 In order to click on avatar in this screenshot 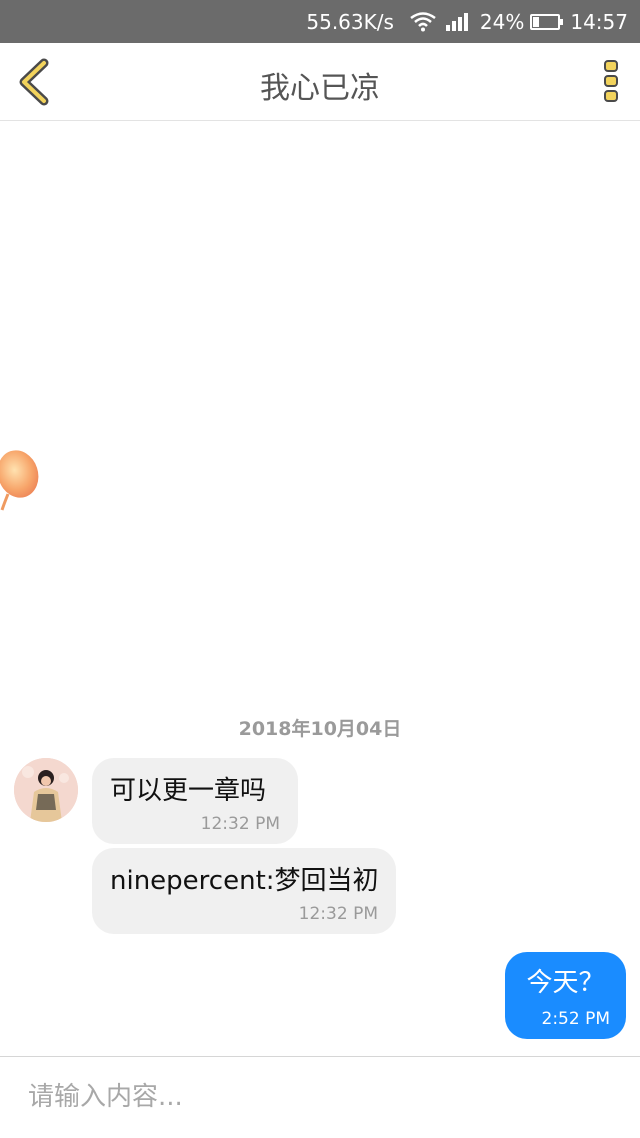, I will do `click(46, 790)`.